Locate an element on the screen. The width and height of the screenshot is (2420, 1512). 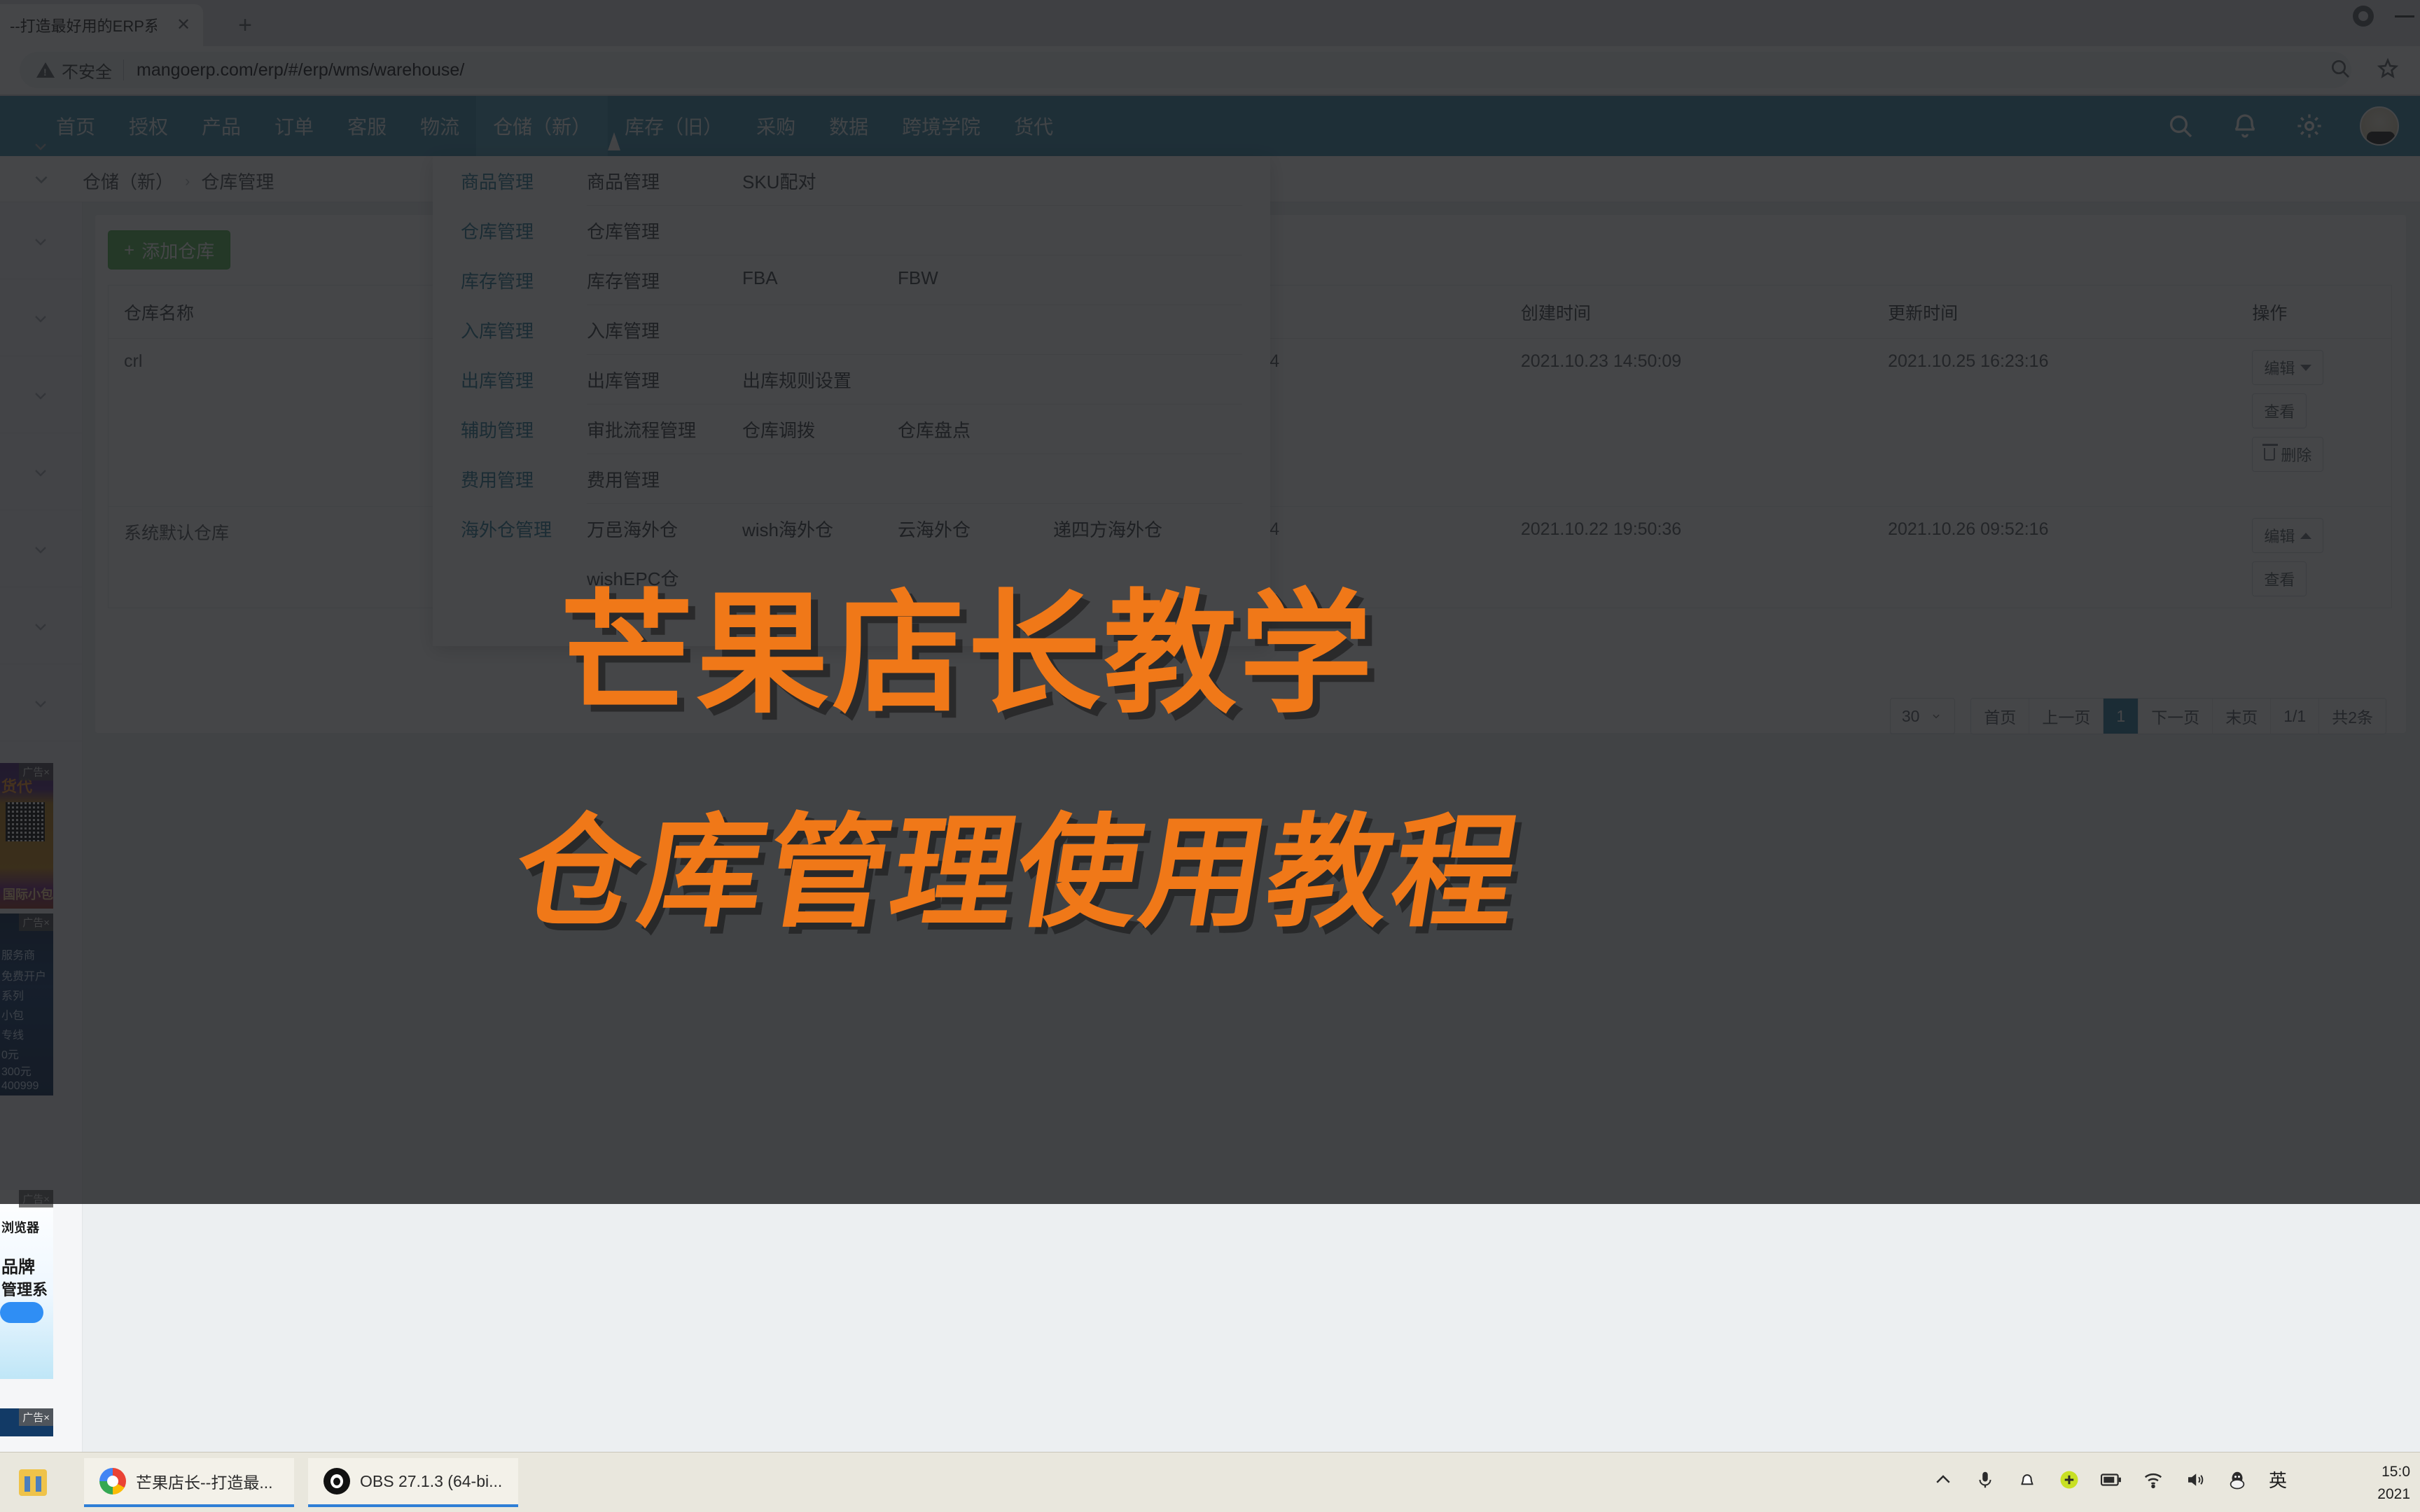
menu-category-label: 辅助管理 is located at coordinates (524, 429).